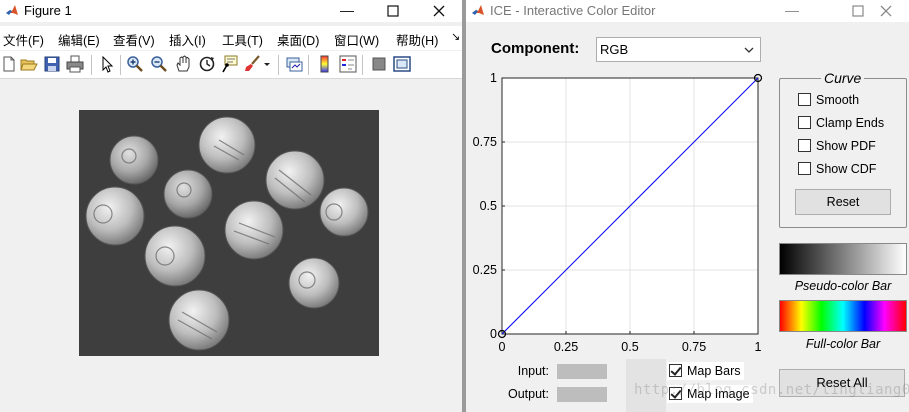 This screenshot has width=909, height=412. I want to click on zoom-out-icon, so click(159, 64).